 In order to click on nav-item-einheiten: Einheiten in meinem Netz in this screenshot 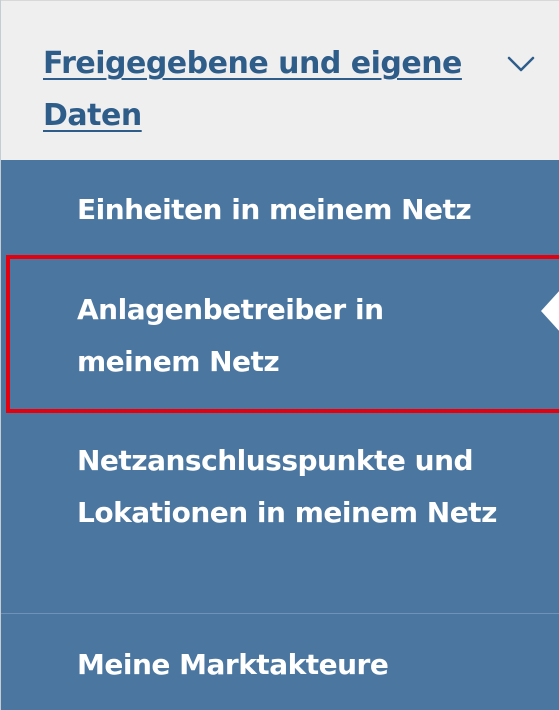, I will do `click(280, 211)`.